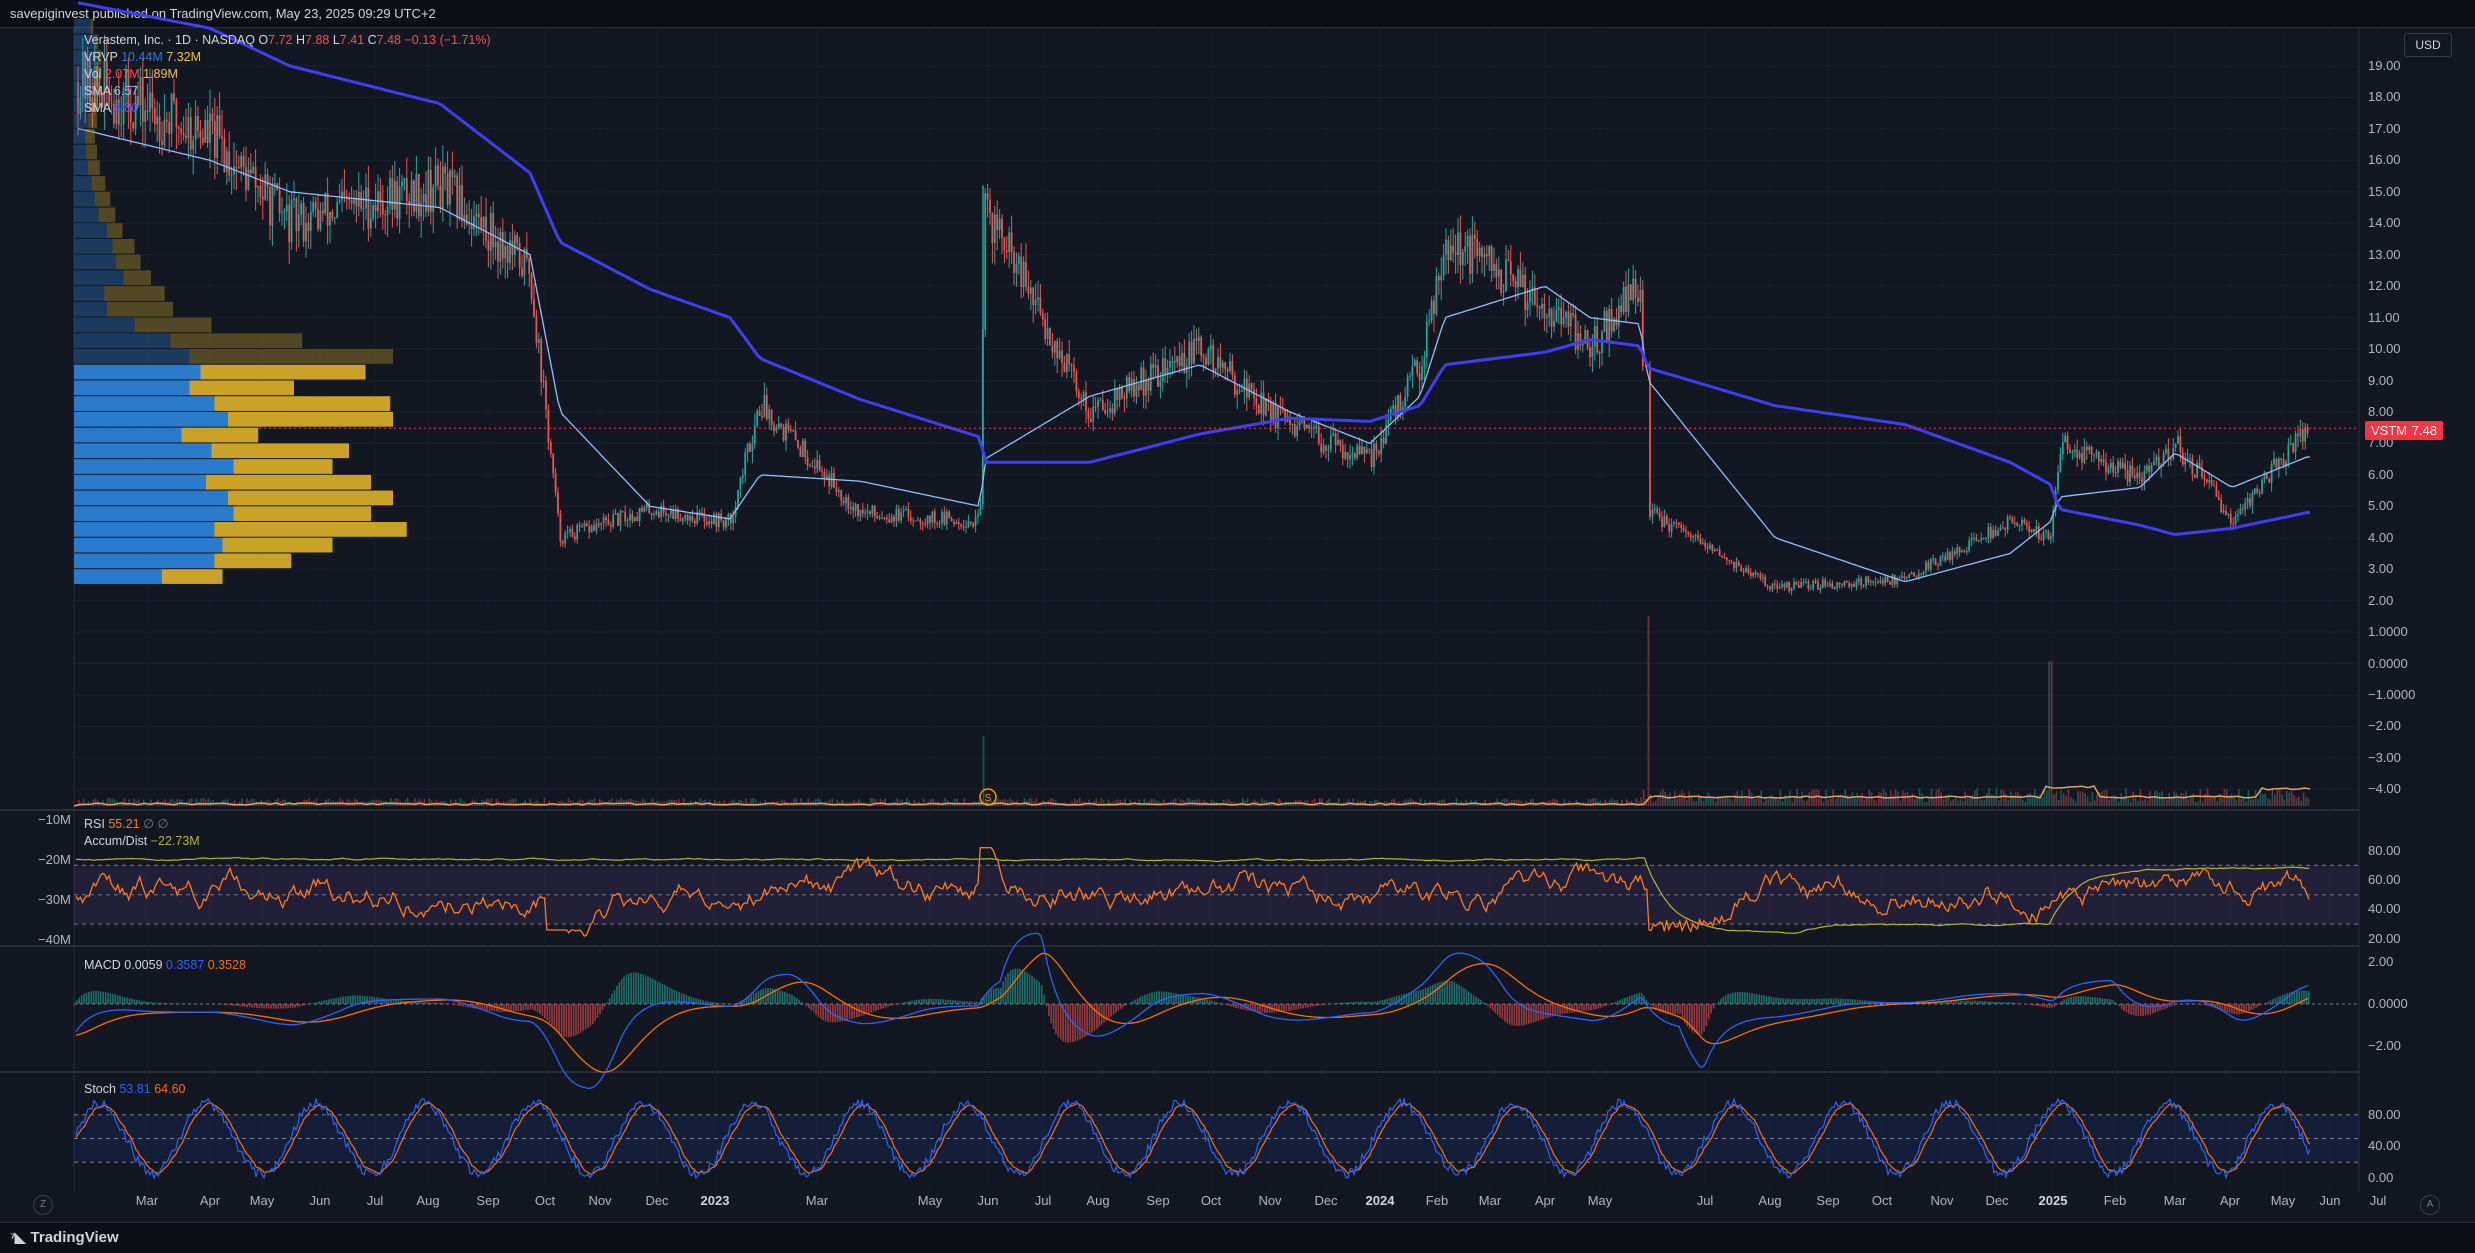 The image size is (2475, 1253). Describe the element at coordinates (131, 74) in the screenshot. I see `volume-legend: Vol 2.07M 1.89M` at that location.